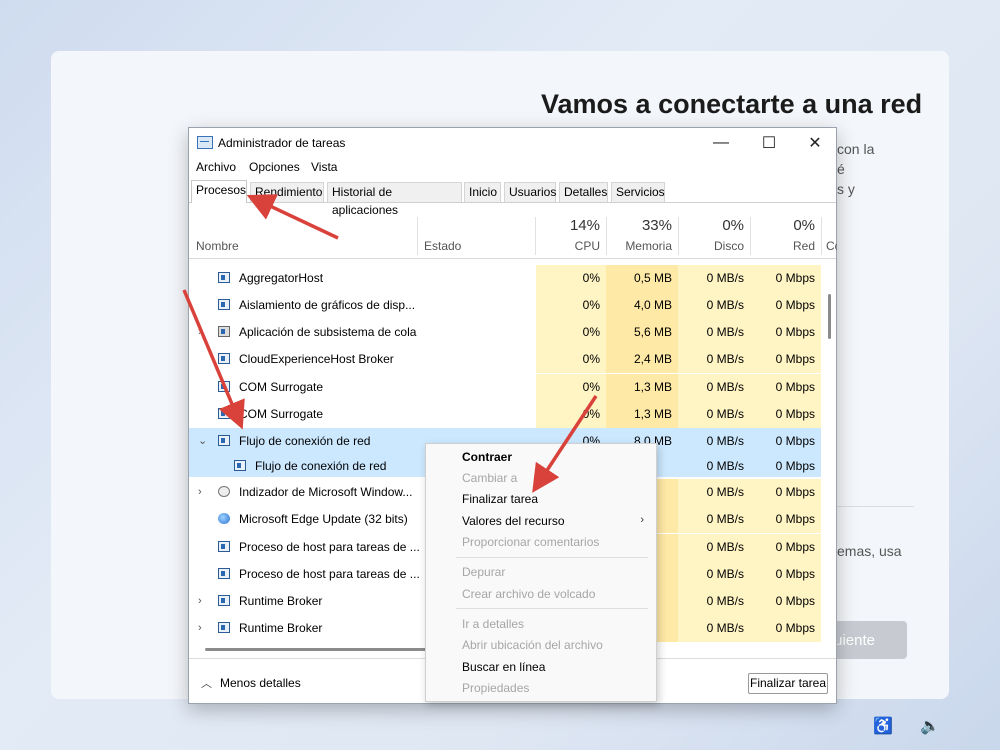 The height and width of the screenshot is (750, 1000). I want to click on close-button: ✕, so click(815, 143).